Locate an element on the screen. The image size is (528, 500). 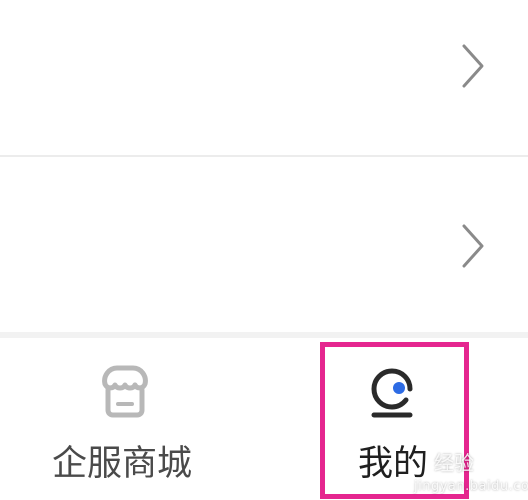
watermark-url: jingyan.baidu.com is located at coordinates (471, 486).